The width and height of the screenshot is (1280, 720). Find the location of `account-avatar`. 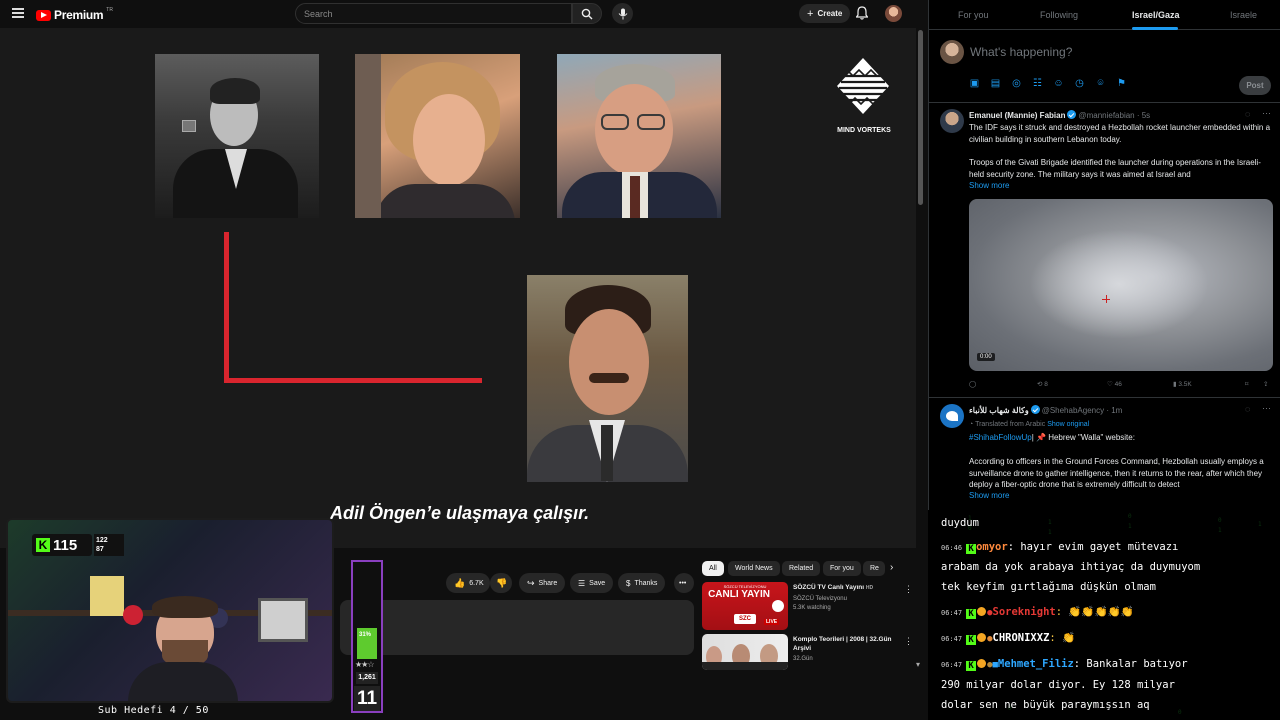

account-avatar is located at coordinates (893, 13).